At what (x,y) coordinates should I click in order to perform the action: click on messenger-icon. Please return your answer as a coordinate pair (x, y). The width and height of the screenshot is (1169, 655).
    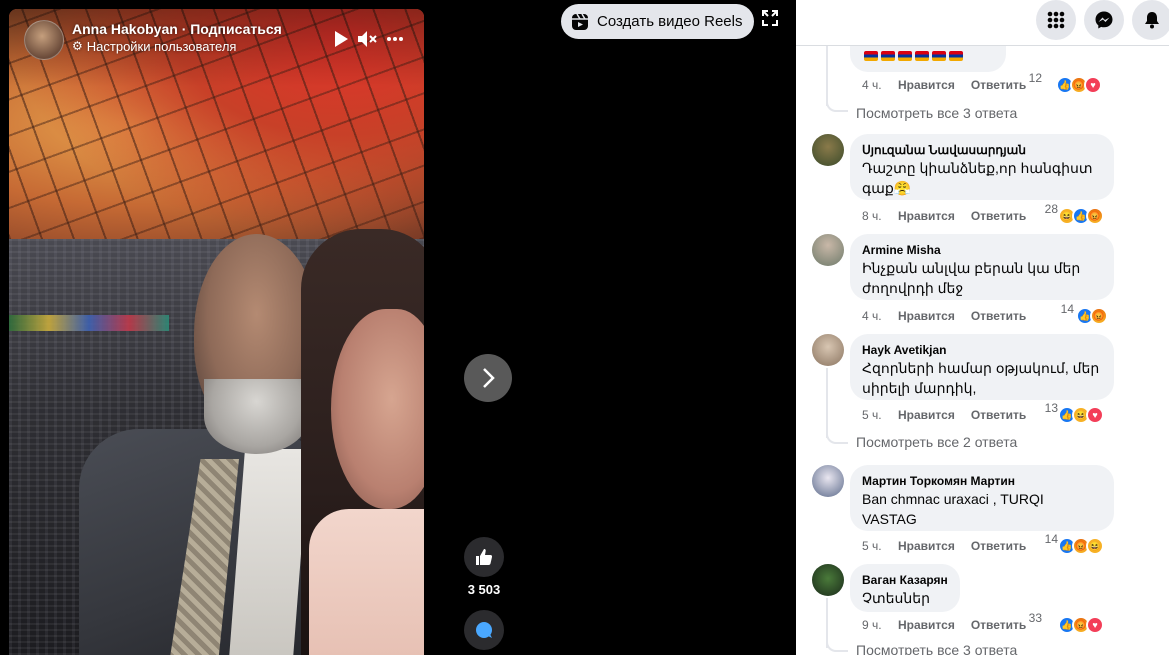
    Looking at the image, I should click on (1104, 20).